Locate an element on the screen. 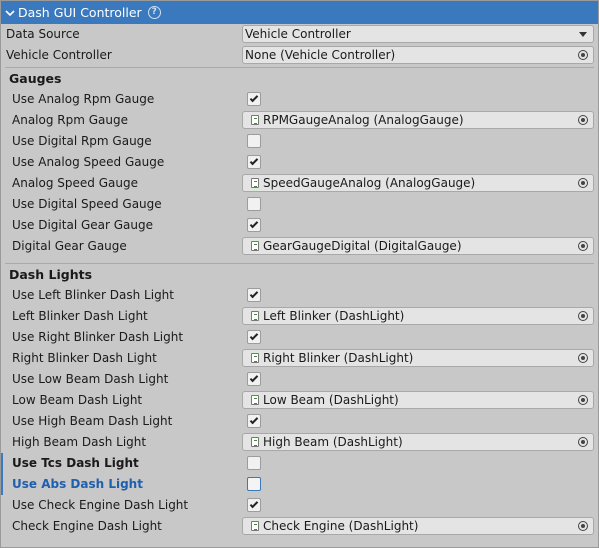 Image resolution: width=599 pixels, height=548 pixels. right-blinker-dash-light-field: Right Blinker (DashLight) is located at coordinates (418, 358).